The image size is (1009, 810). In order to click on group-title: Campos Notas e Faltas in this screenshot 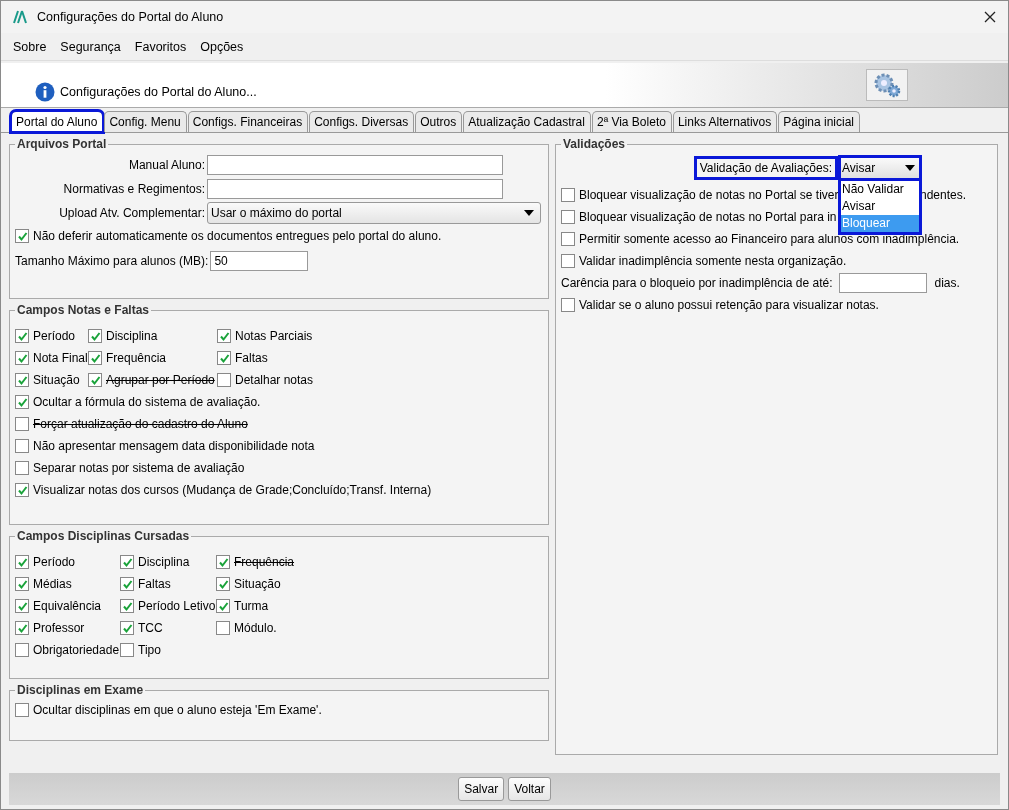, I will do `click(83, 310)`.